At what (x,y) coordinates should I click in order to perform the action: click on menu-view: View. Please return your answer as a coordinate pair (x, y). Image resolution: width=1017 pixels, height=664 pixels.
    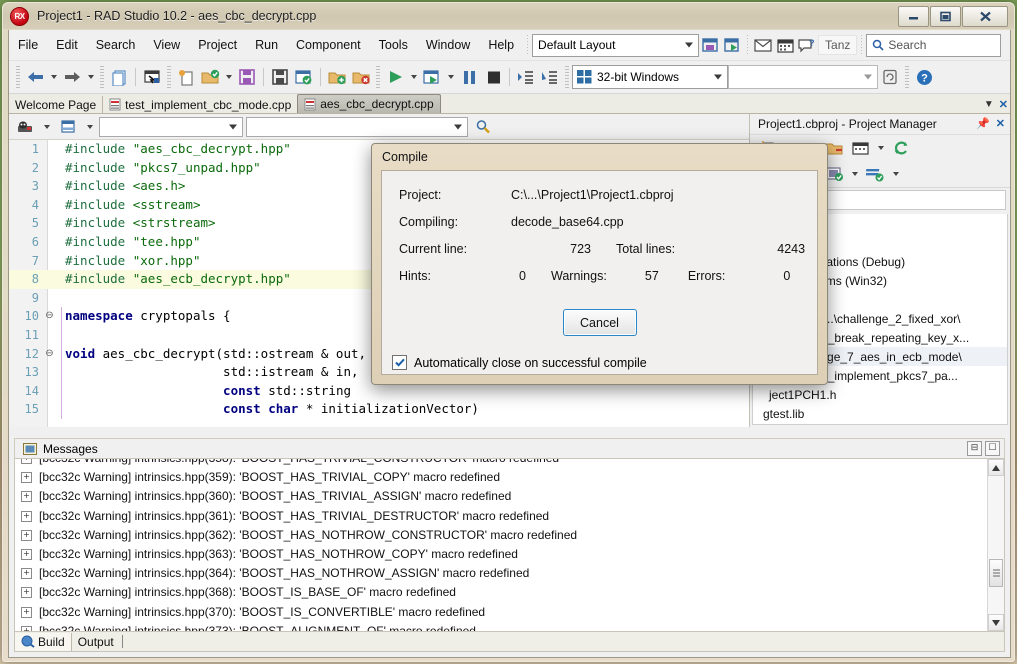
    Looking at the image, I should click on (166, 45).